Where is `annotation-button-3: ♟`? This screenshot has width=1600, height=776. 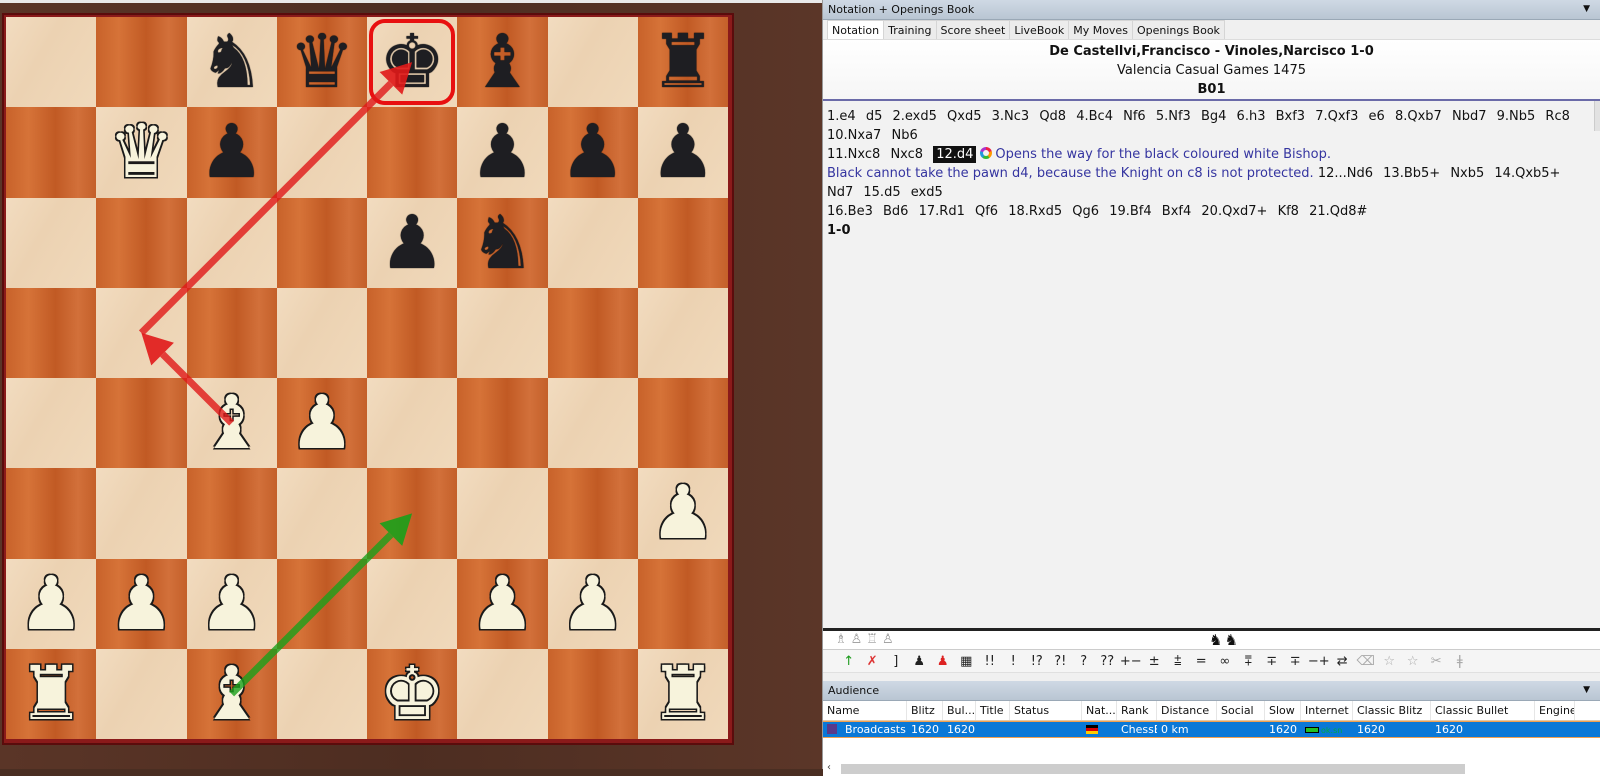
annotation-button-3: ♟ is located at coordinates (920, 661).